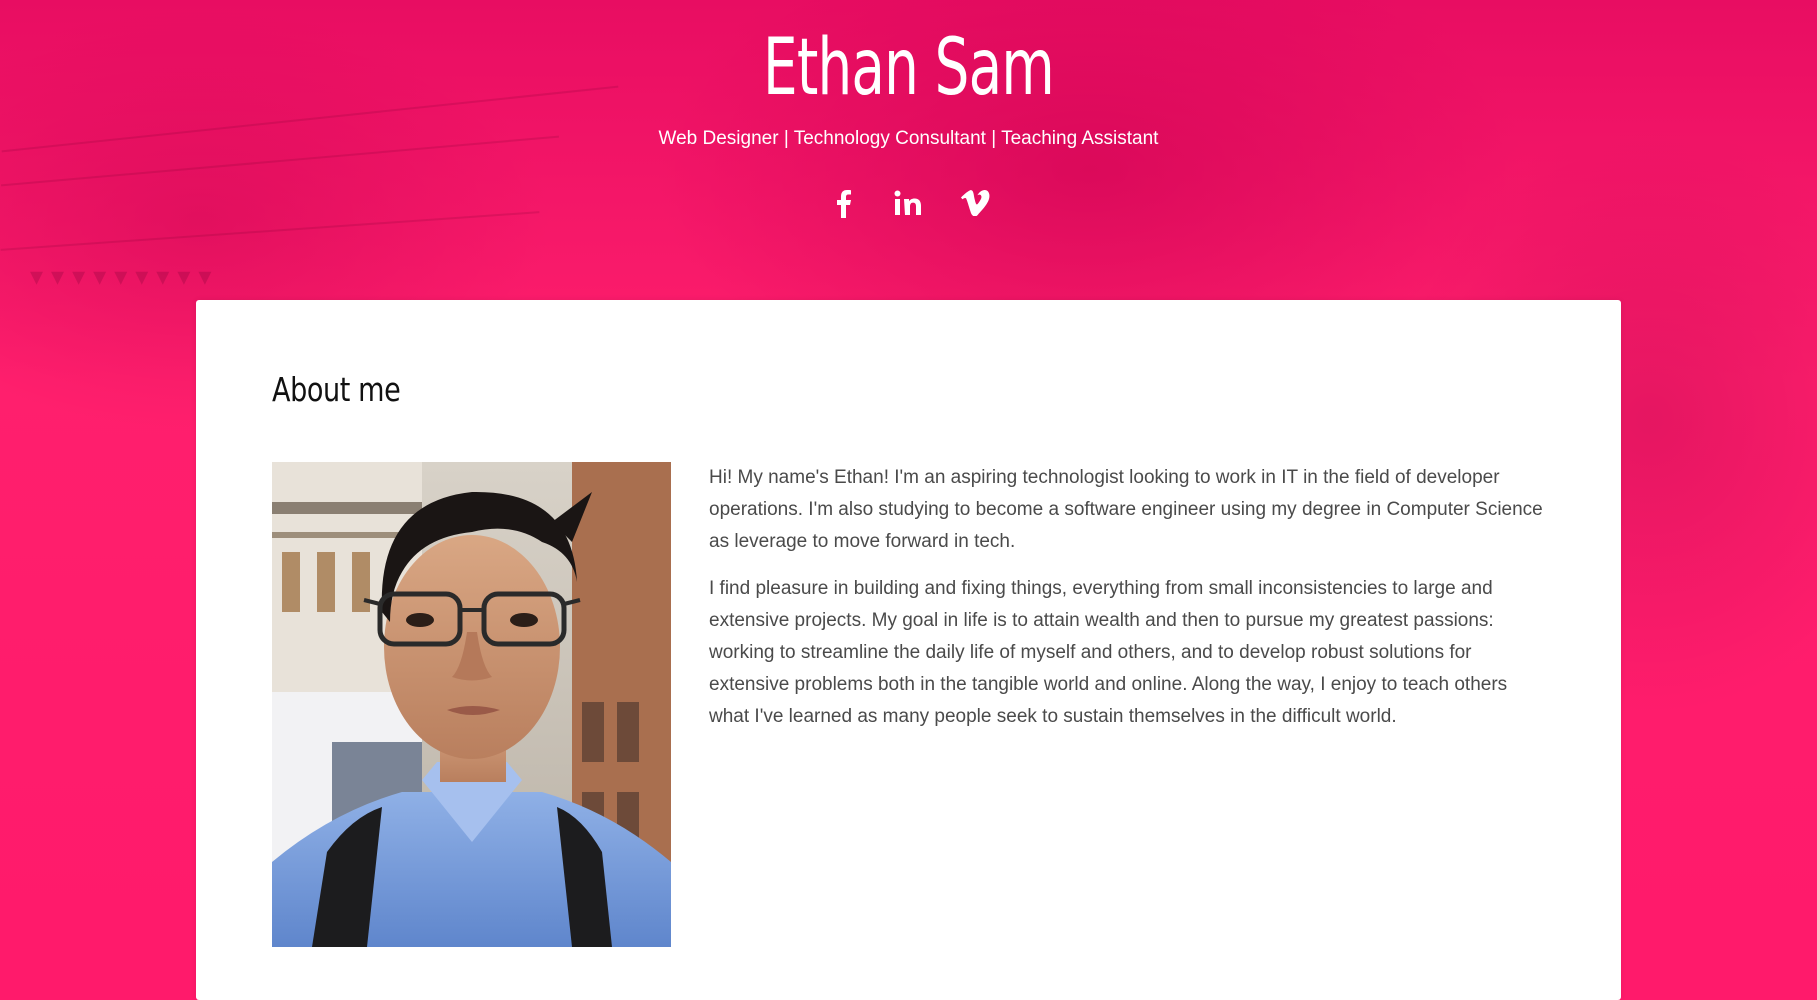  What do you see at coordinates (909, 68) in the screenshot?
I see `site-name: Ethan Sam` at bounding box center [909, 68].